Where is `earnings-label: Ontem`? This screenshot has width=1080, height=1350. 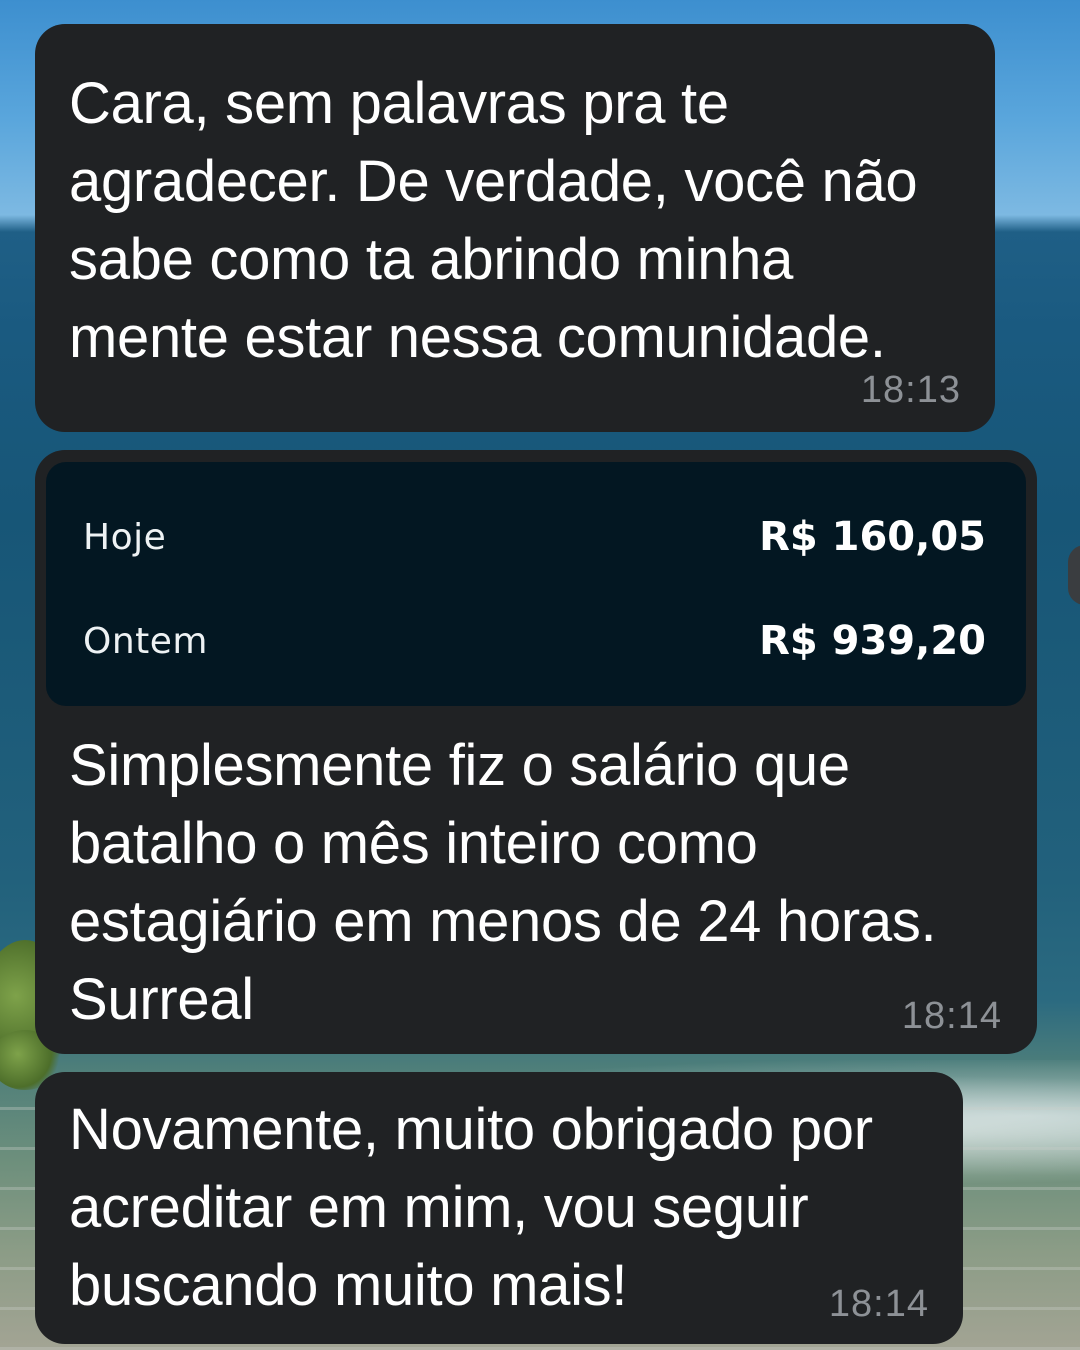 earnings-label: Ontem is located at coordinates (145, 641).